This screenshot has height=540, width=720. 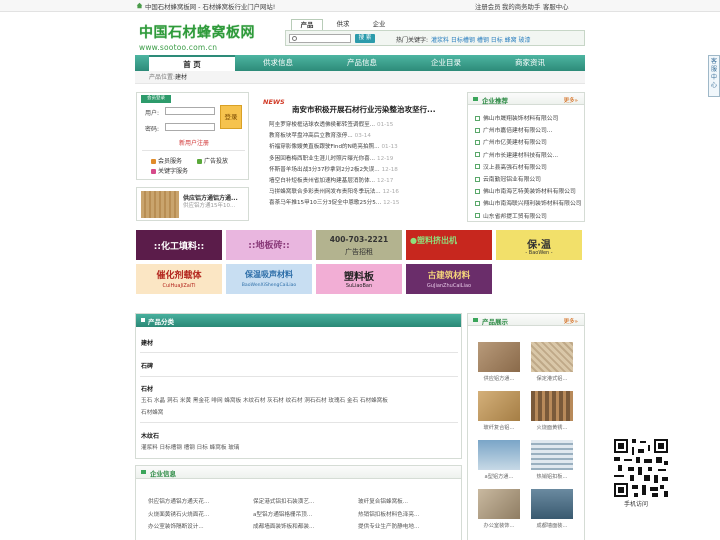 What do you see at coordinates (365, 38) in the screenshot?
I see `search-button: 搜 索` at bounding box center [365, 38].